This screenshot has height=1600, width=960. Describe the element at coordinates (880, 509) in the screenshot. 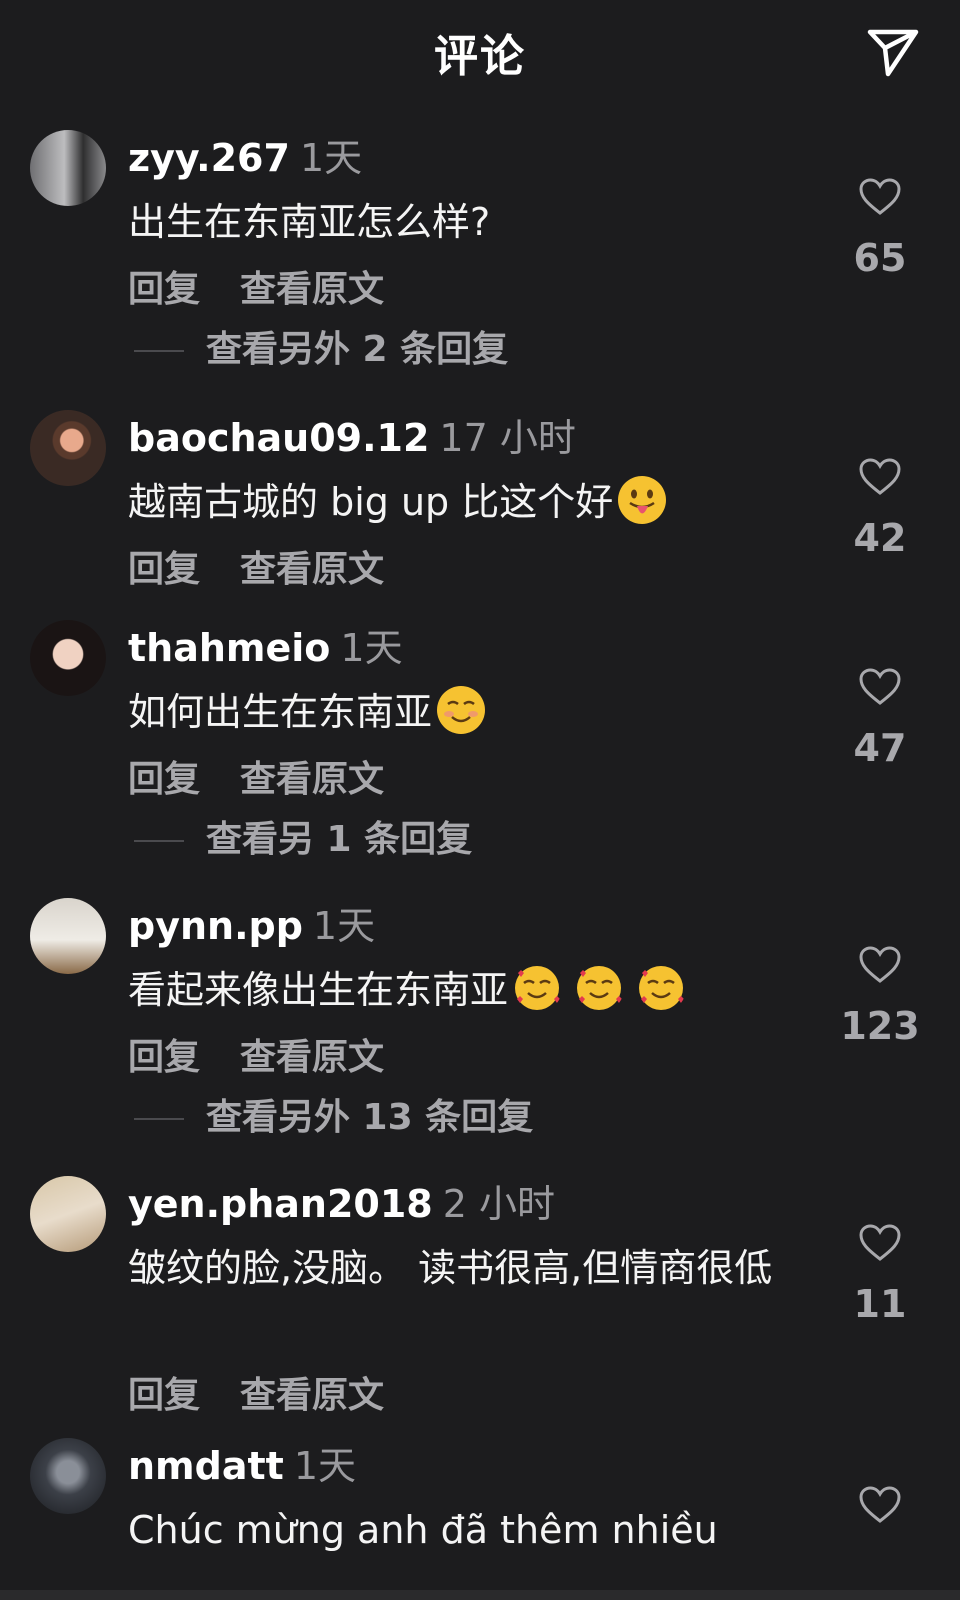

I see `like-button: 42` at that location.